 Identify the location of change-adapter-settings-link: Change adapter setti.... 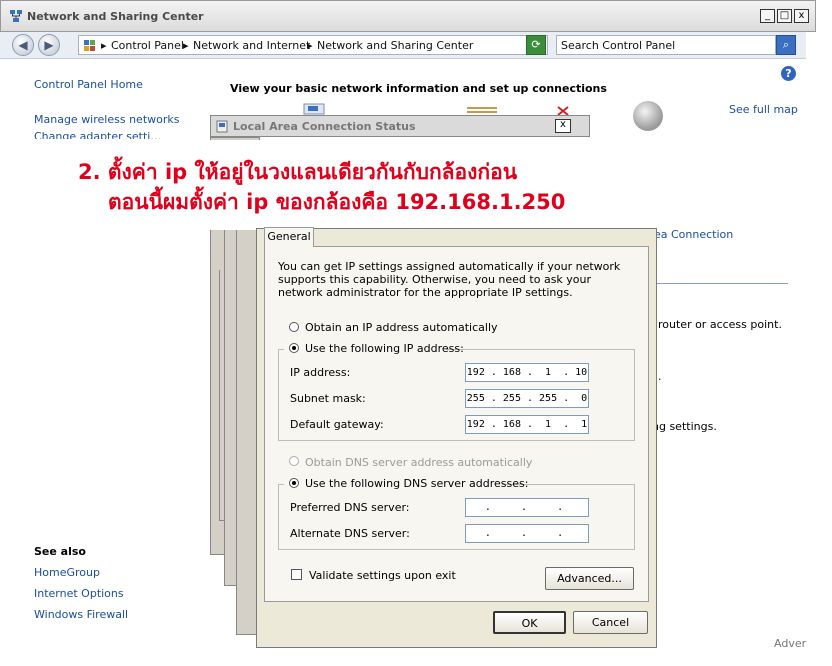
(97, 135).